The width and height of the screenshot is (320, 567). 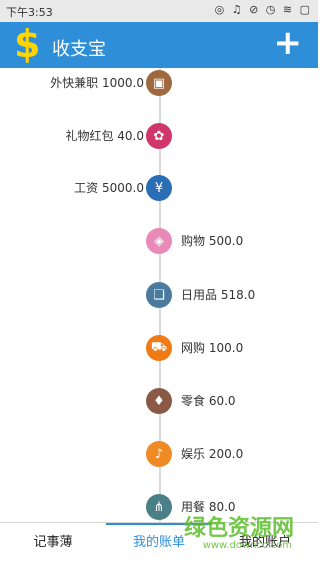 I want to click on wallet-icon: ▣, so click(x=159, y=83).